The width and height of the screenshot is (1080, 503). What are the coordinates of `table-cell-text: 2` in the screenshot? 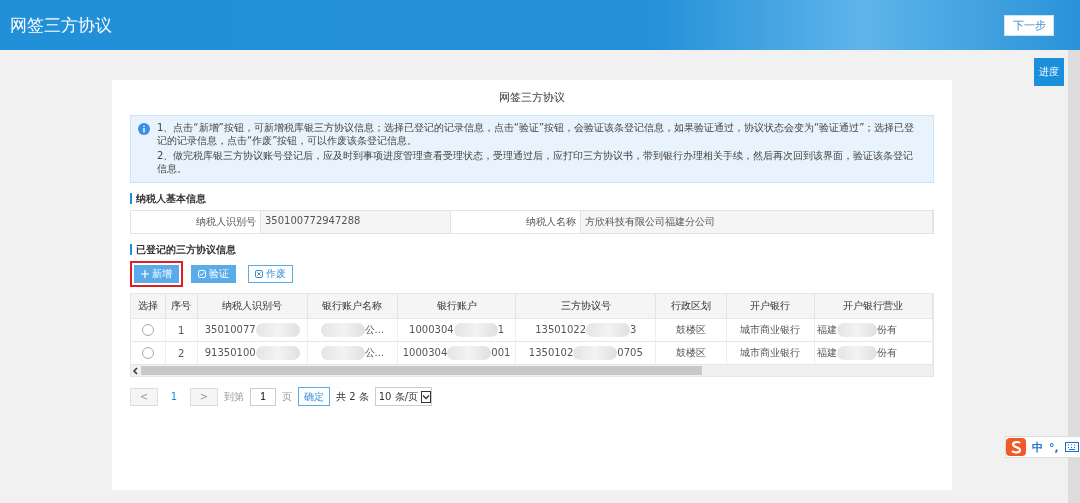 It's located at (181, 353).